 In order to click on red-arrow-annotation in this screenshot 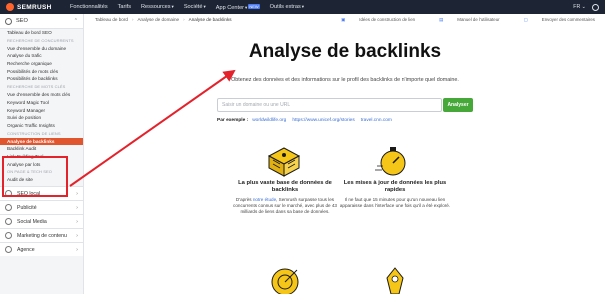, I will do `click(152, 128)`.